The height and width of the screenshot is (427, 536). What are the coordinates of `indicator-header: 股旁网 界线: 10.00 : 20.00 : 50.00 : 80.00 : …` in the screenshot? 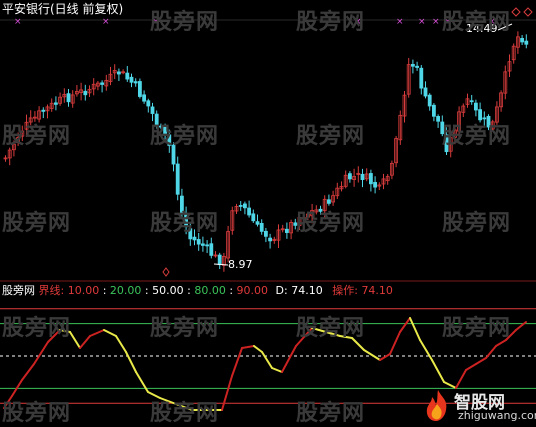 It's located at (197, 290).